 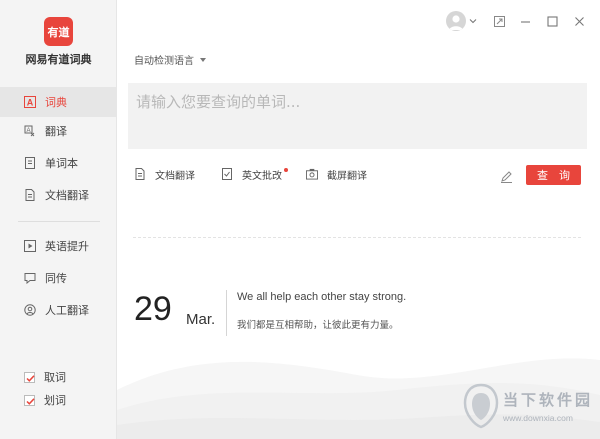 What do you see at coordinates (201, 319) in the screenshot?
I see `daily-date-month: Mar.` at bounding box center [201, 319].